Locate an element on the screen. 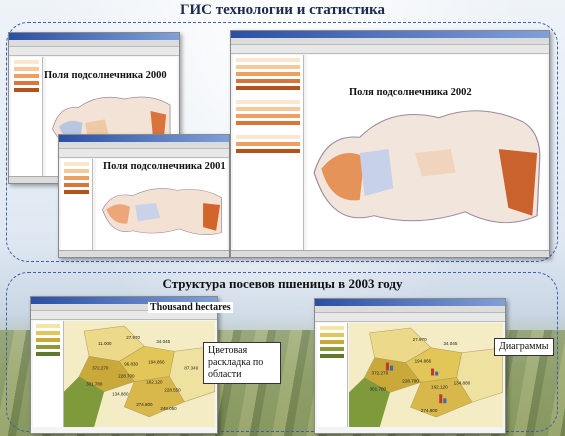 Image resolution: width=565 pixels, height=436 pixels. map-view is located at coordinates (161, 205).